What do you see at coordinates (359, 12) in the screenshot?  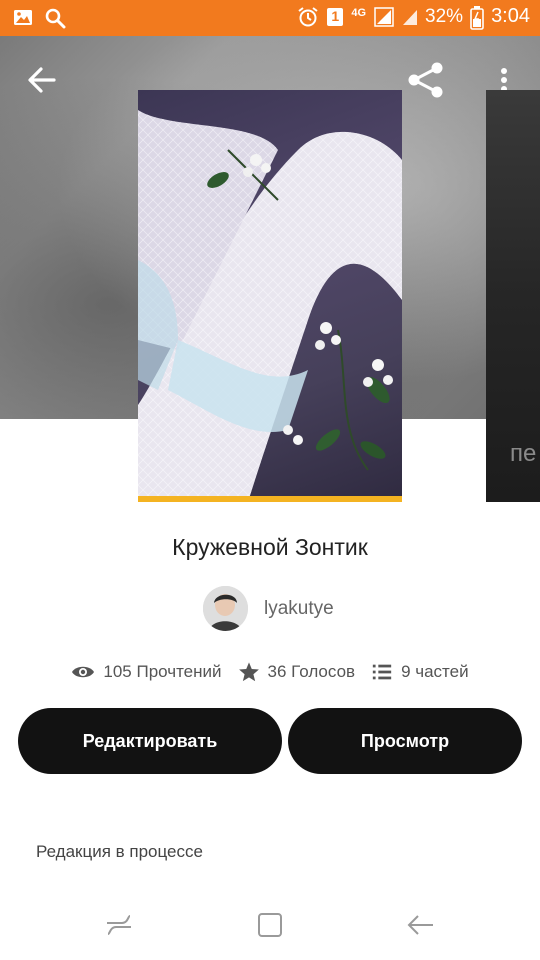 I see `network-type: 4G` at bounding box center [359, 12].